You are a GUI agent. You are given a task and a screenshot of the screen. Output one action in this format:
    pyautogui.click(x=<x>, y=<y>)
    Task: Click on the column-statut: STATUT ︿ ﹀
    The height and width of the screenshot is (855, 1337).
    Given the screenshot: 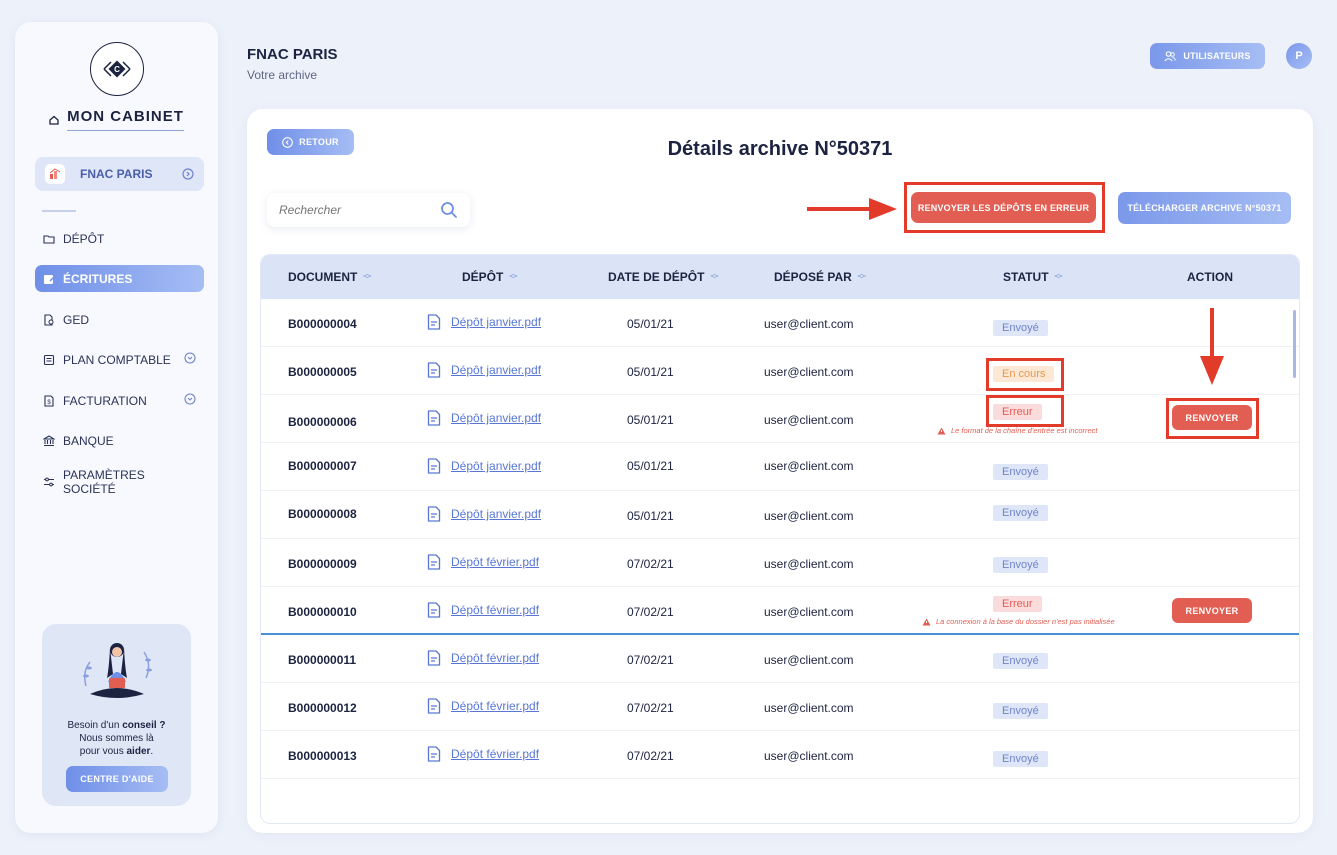 What is the action you would take?
    pyautogui.click(x=1033, y=277)
    